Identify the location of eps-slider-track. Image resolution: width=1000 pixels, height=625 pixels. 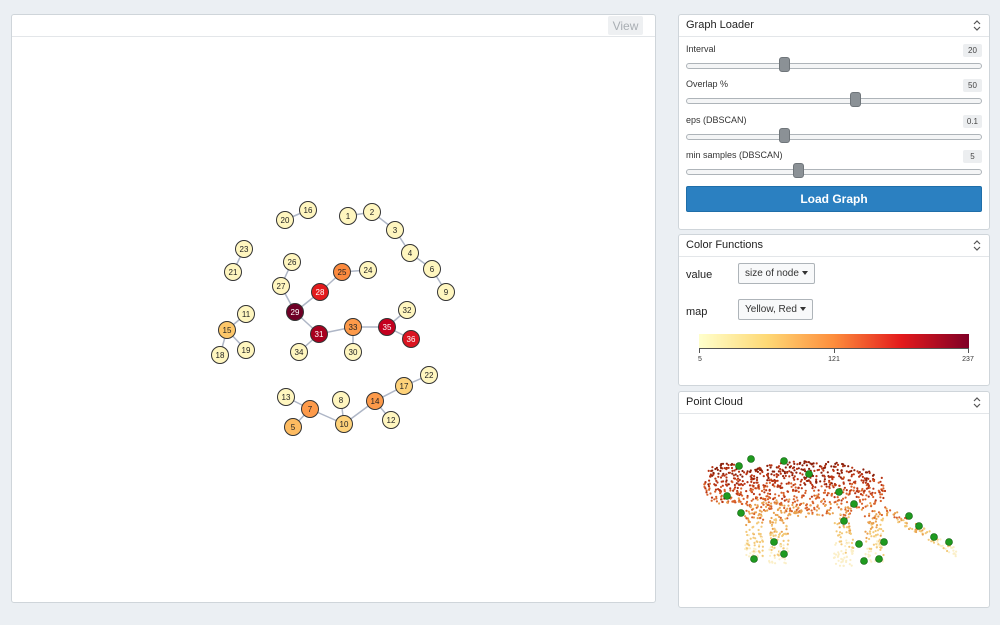
(834, 137).